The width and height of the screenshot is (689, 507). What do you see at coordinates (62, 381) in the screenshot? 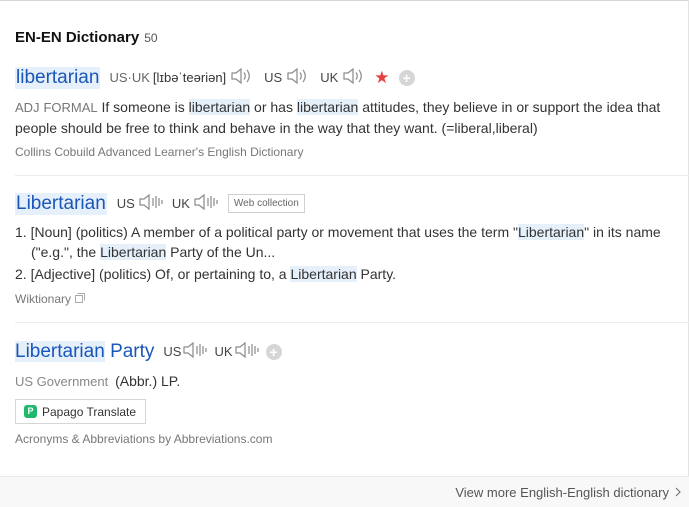
I see `entry3-pos: US Government` at bounding box center [62, 381].